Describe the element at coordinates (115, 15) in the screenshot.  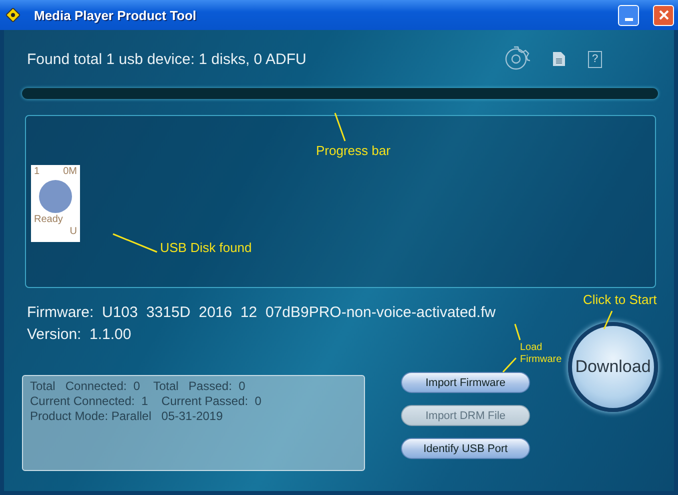
I see `window-title: Media Player Product Tool` at that location.